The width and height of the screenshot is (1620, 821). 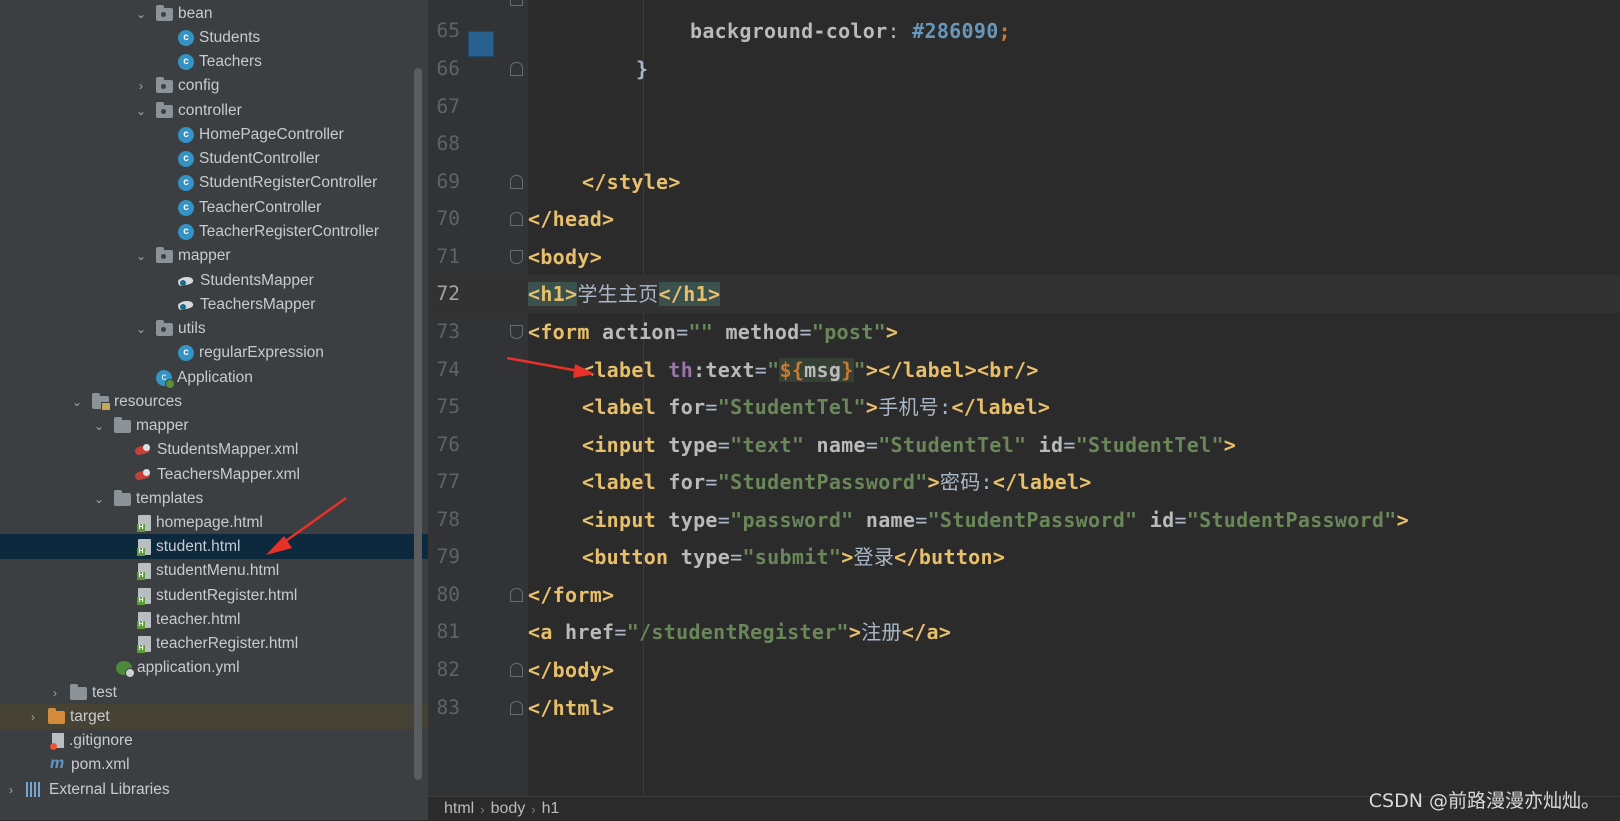 What do you see at coordinates (214, 716) in the screenshot?
I see `tree-item-target: › target` at bounding box center [214, 716].